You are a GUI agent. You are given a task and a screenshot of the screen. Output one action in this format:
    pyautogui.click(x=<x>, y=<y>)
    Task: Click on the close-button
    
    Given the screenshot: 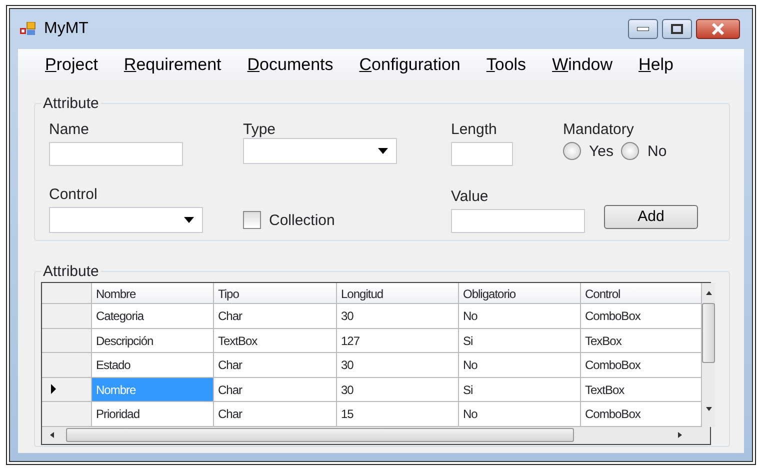 What is the action you would take?
    pyautogui.click(x=718, y=29)
    